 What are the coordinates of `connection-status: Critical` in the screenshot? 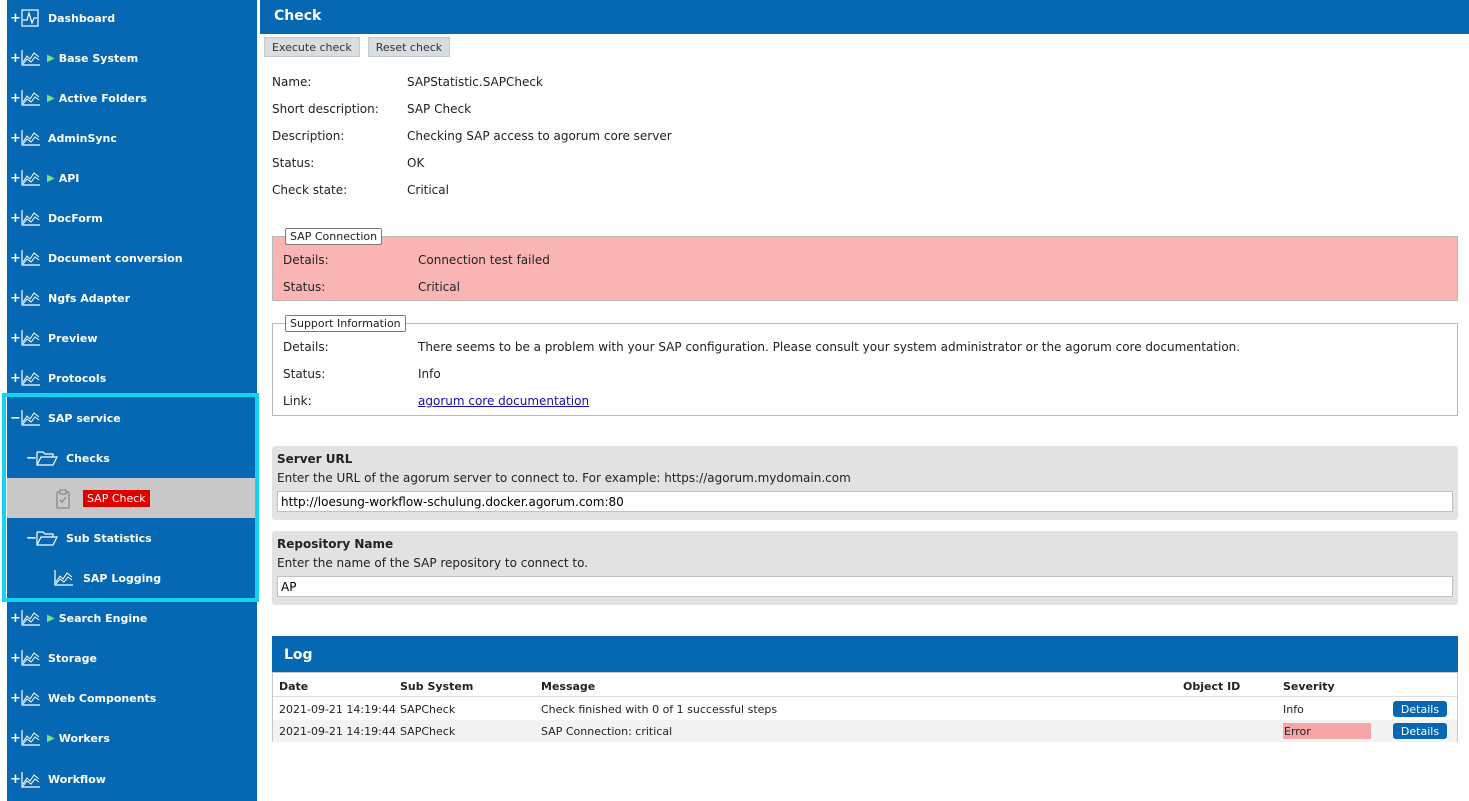 It's located at (439, 287).